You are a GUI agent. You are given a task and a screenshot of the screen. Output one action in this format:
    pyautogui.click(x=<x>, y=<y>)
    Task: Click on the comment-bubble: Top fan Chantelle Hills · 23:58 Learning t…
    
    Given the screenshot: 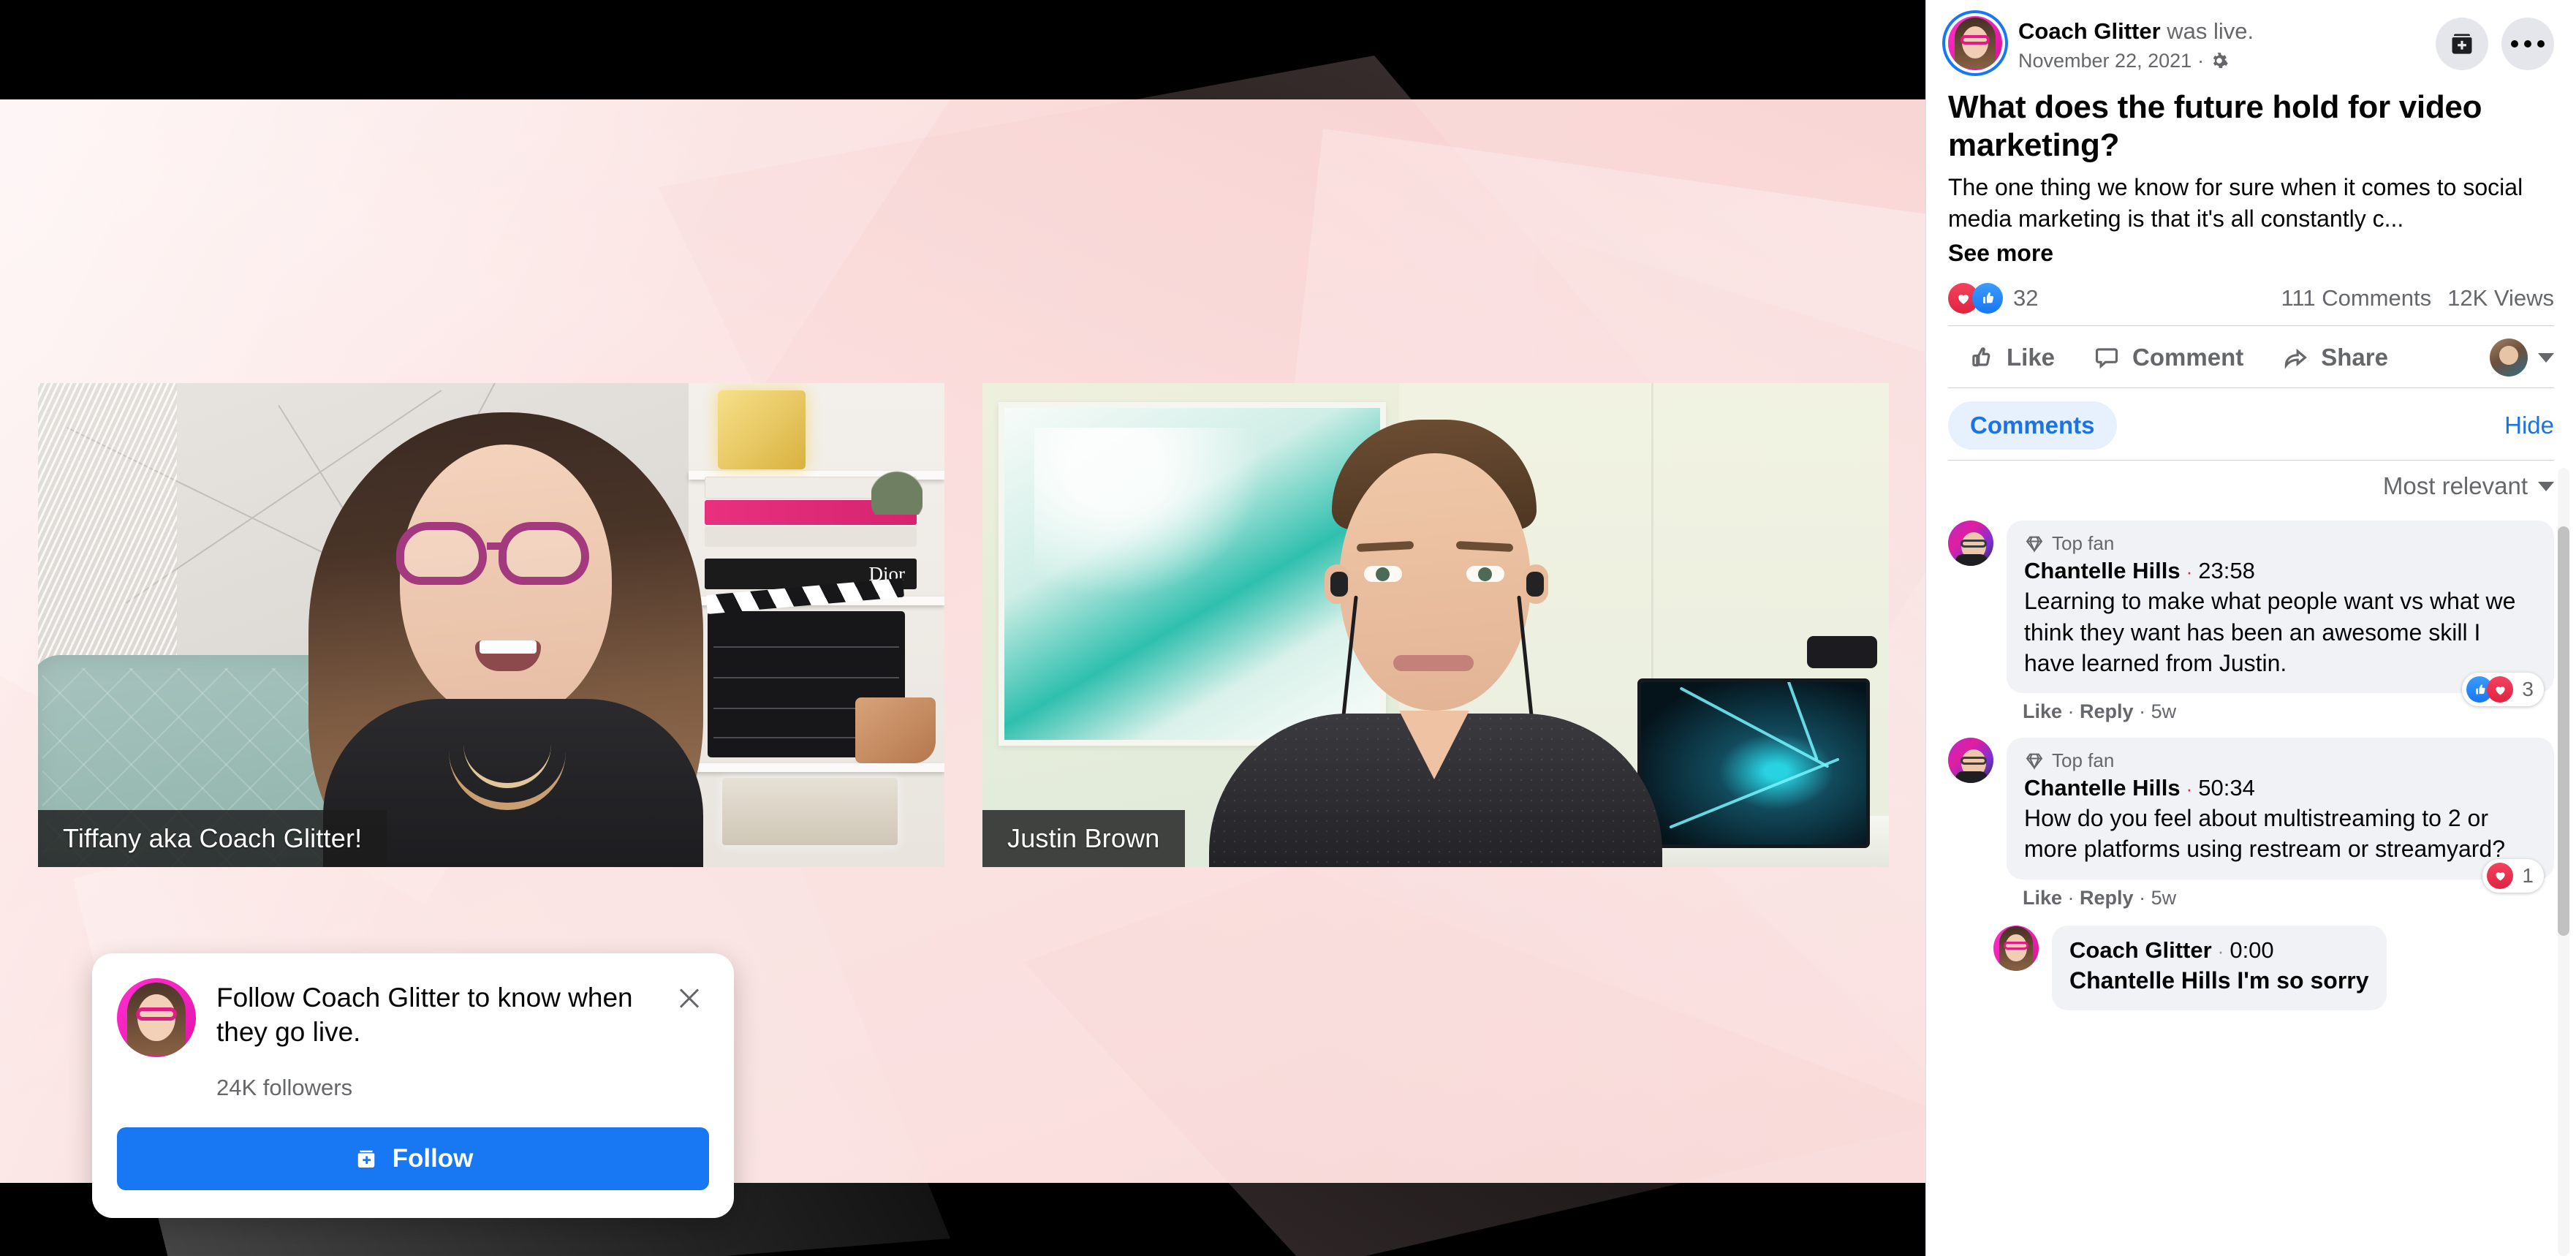 What is the action you would take?
    pyautogui.click(x=2280, y=614)
    